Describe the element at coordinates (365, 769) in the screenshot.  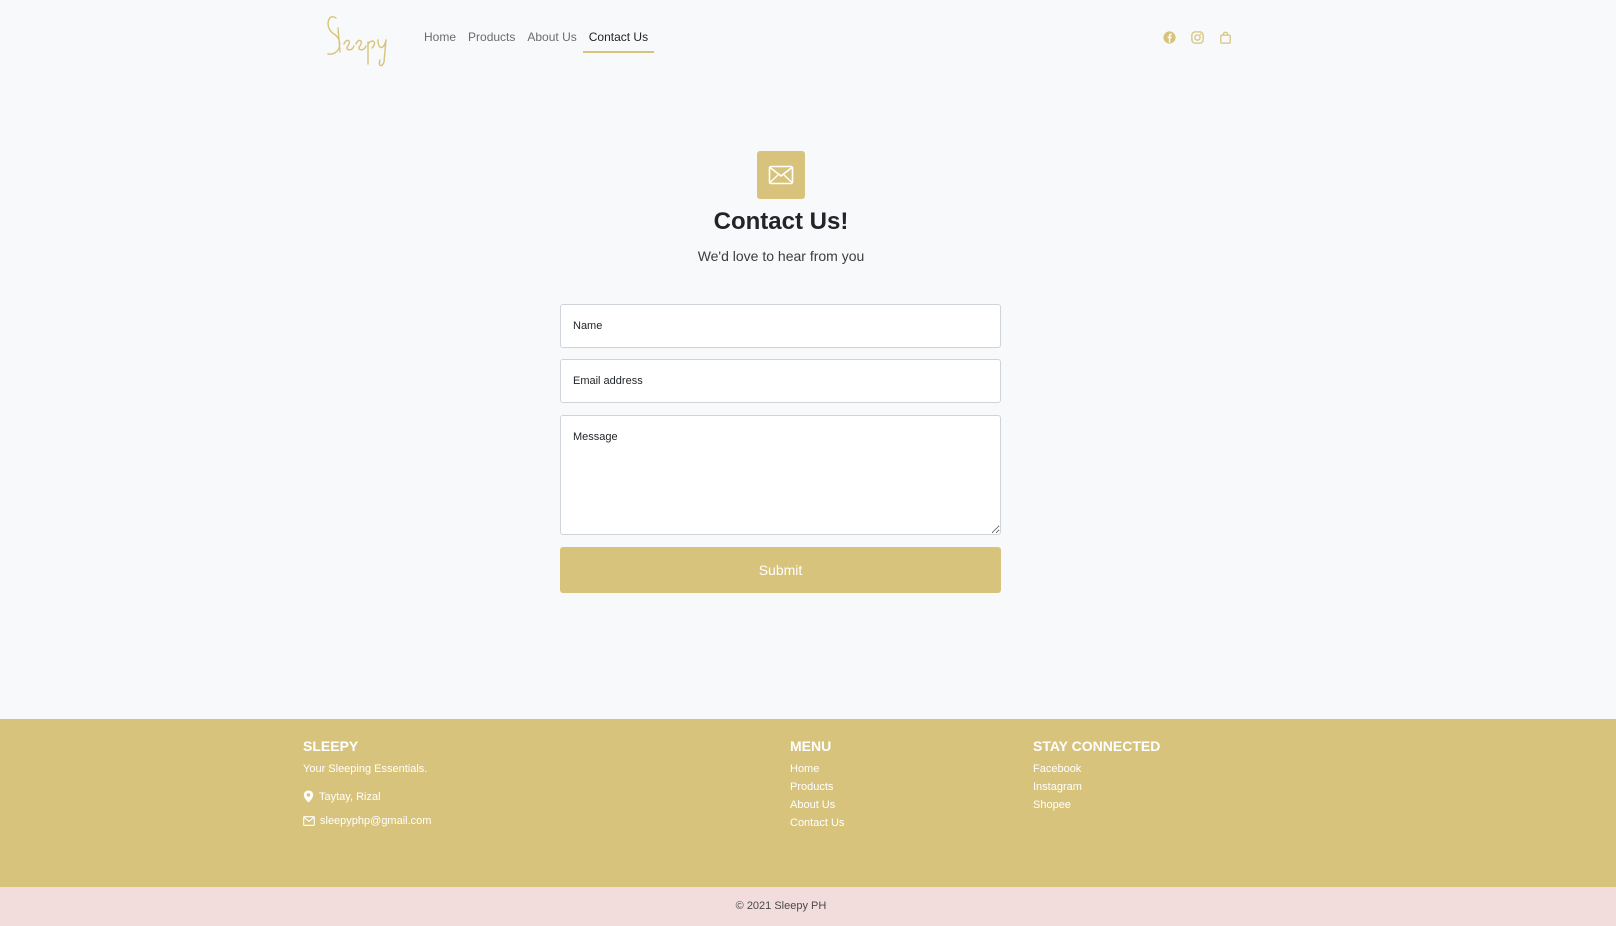
I see `footer-tagline: Your Sleeping Essentials.` at that location.